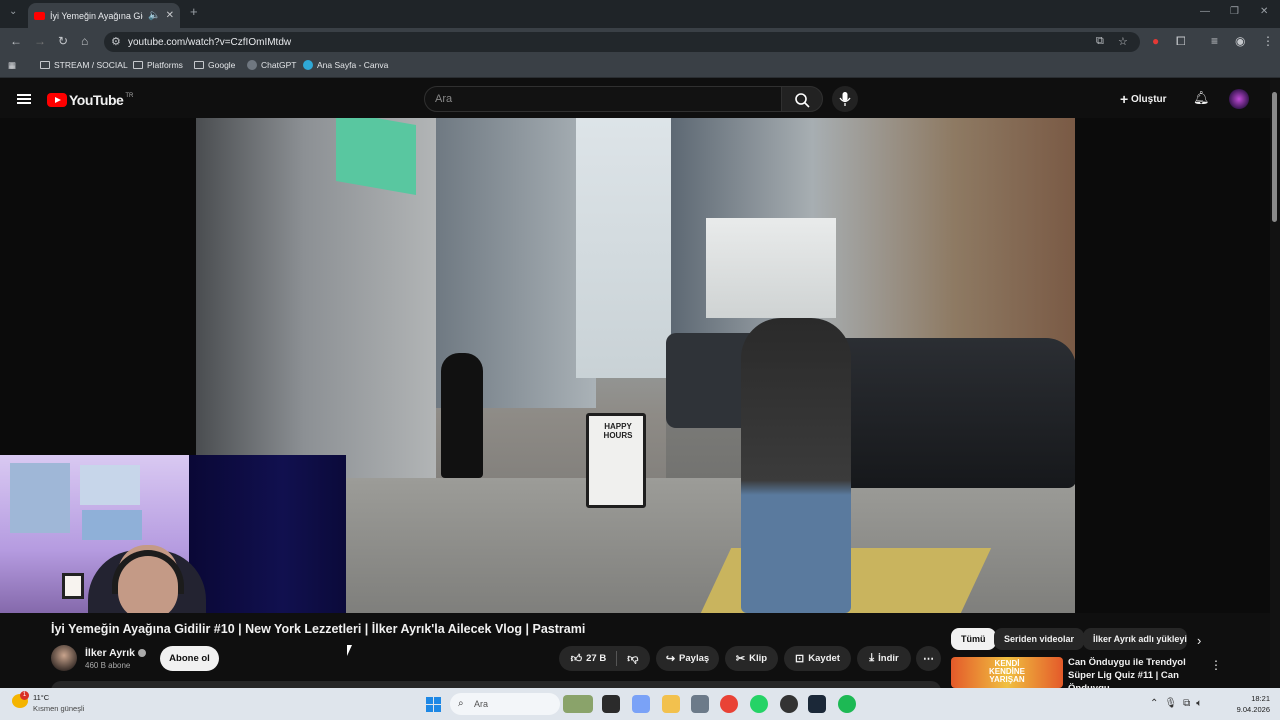  Describe the element at coordinates (817, 658) in the screenshot. I see `save-button: ⊡ Kaydet` at that location.